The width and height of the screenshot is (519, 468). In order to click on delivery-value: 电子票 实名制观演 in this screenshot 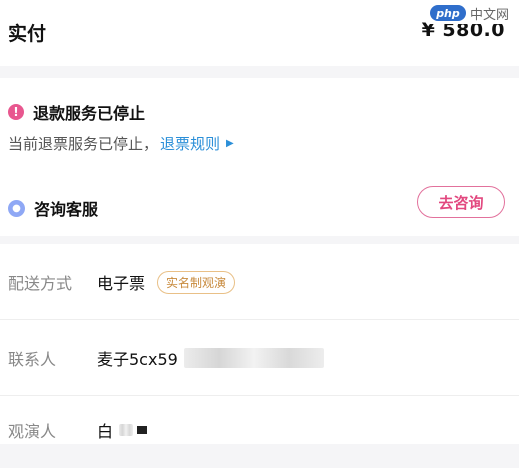, I will do `click(166, 282)`.